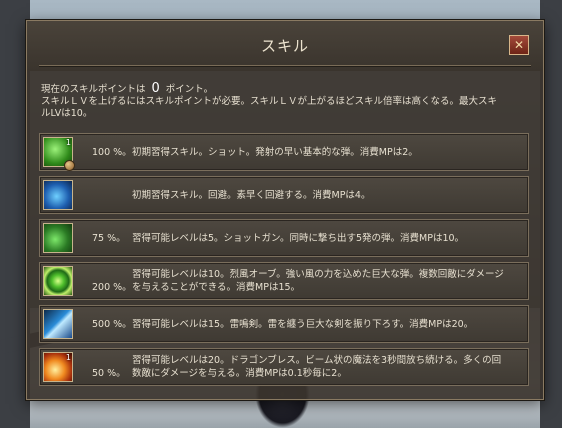 The image size is (562, 428). I want to click on skill-points-value: 0, so click(155, 88).